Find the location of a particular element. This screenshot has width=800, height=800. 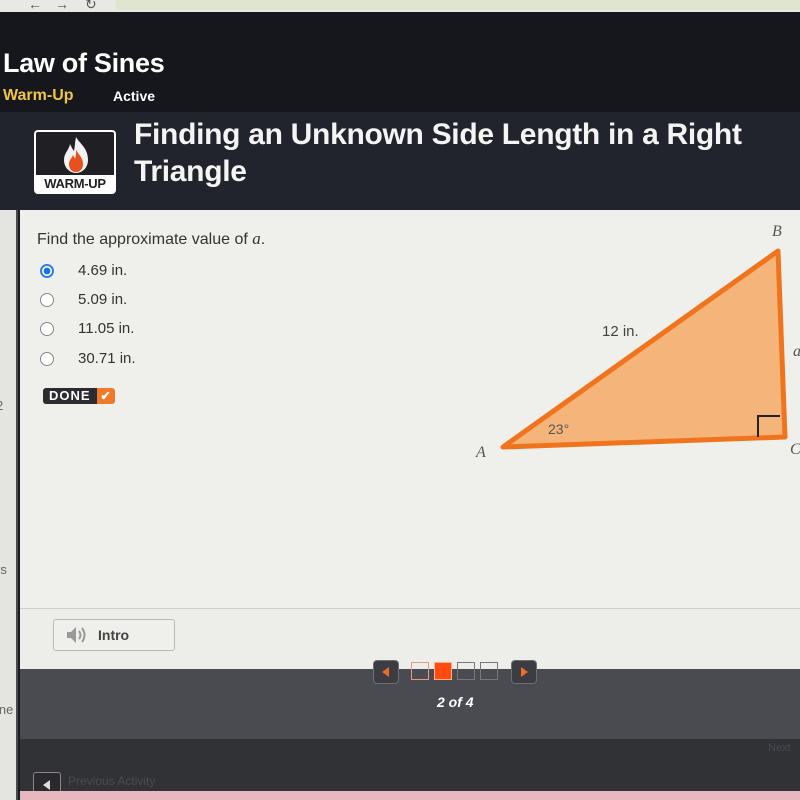

side-a-label: a is located at coordinates (796, 351).